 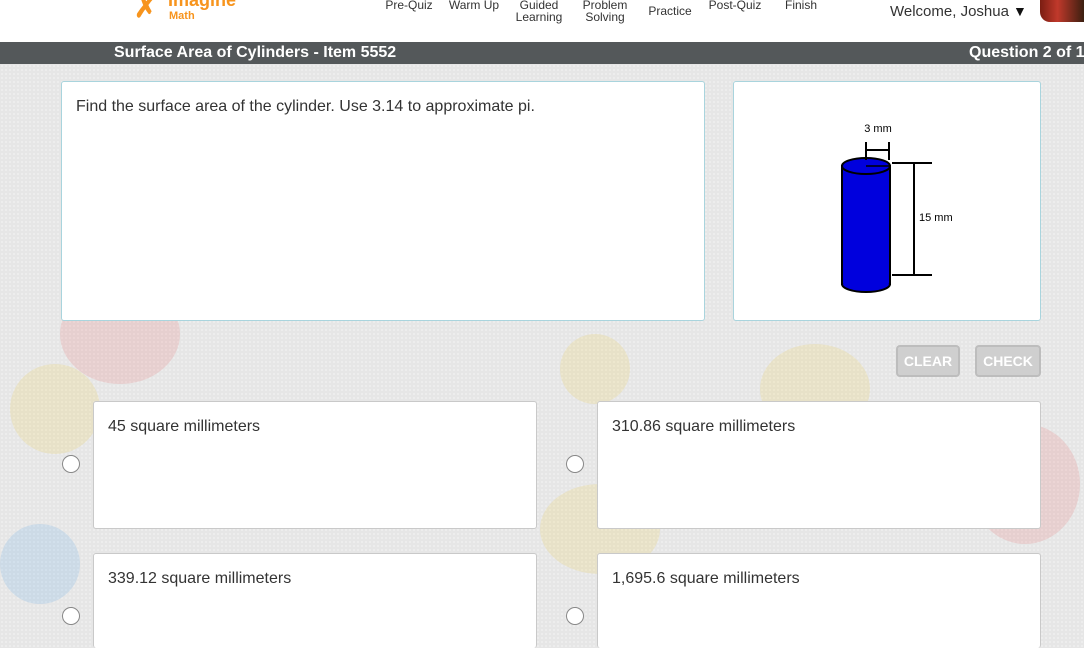 I want to click on figure-card: 3 mm 15 mm, so click(x=887, y=201).